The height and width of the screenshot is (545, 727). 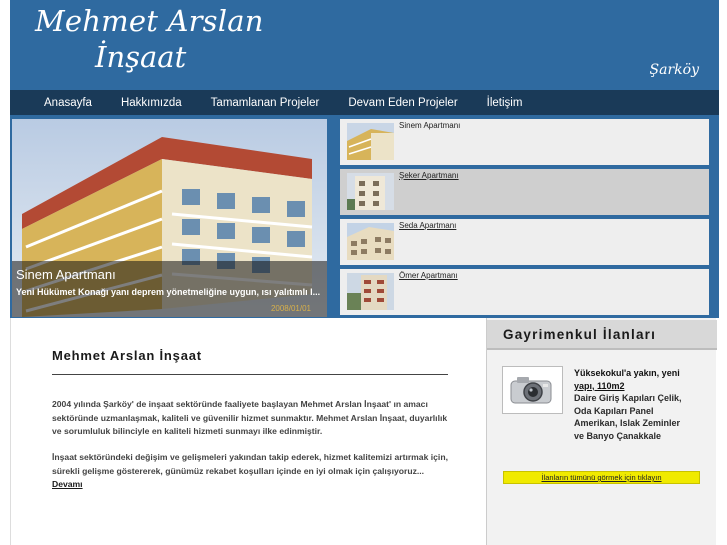 What do you see at coordinates (250, 374) in the screenshot?
I see `title-divider` at bounding box center [250, 374].